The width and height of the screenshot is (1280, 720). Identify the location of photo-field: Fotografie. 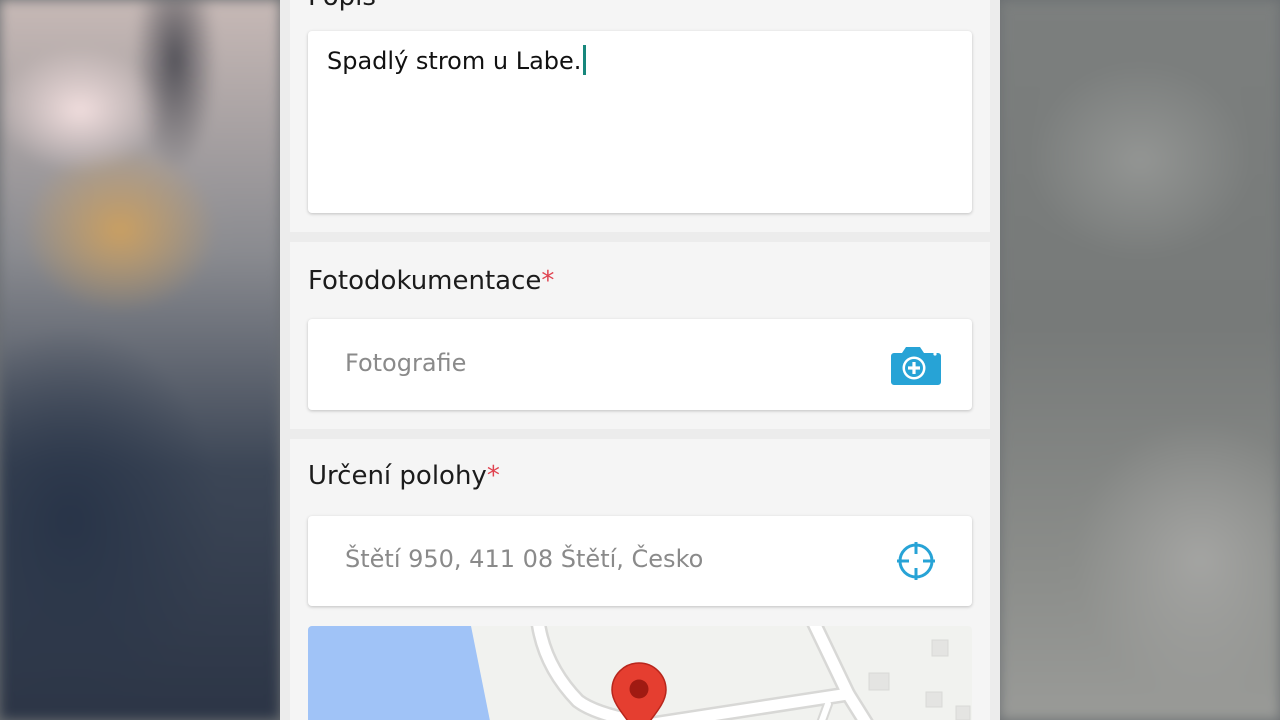
(640, 364).